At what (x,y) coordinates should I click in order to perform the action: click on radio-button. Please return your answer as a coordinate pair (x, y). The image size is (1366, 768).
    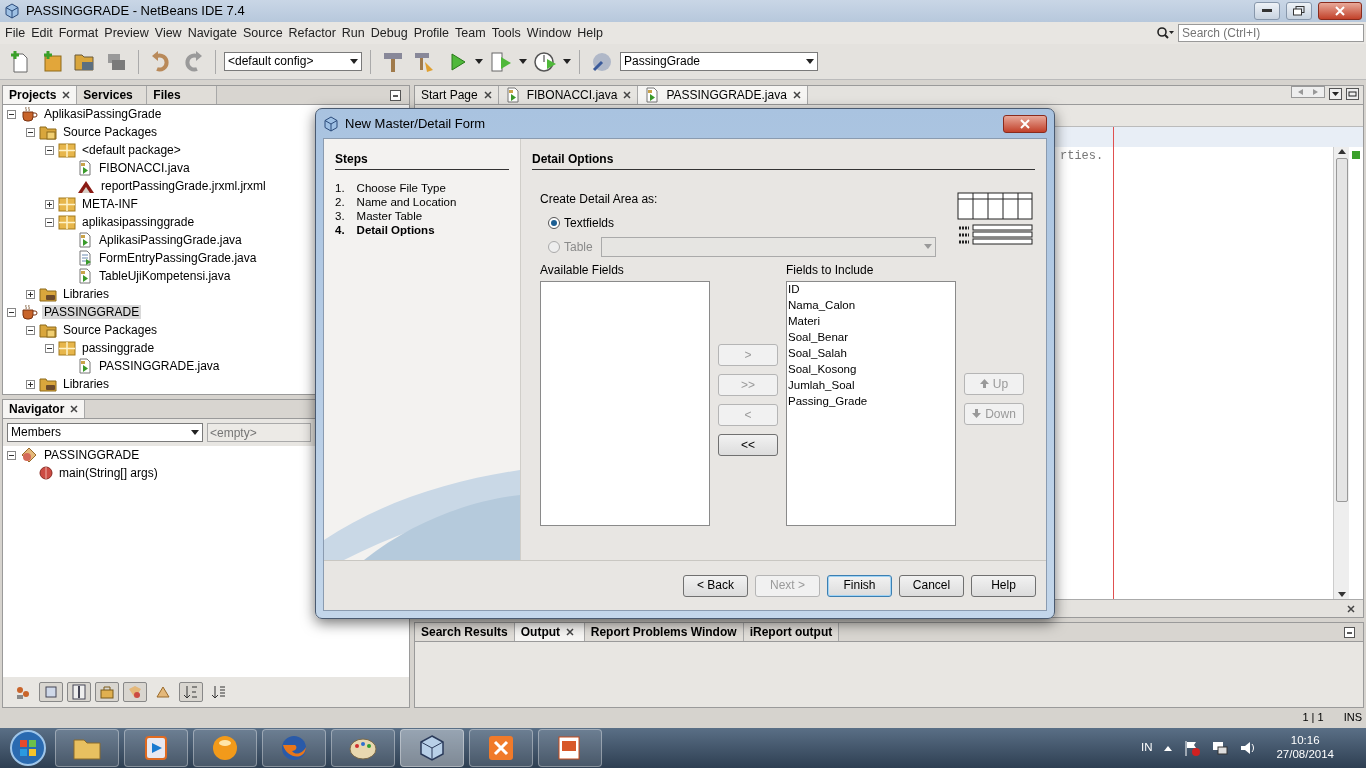
    Looking at the image, I should click on (554, 222).